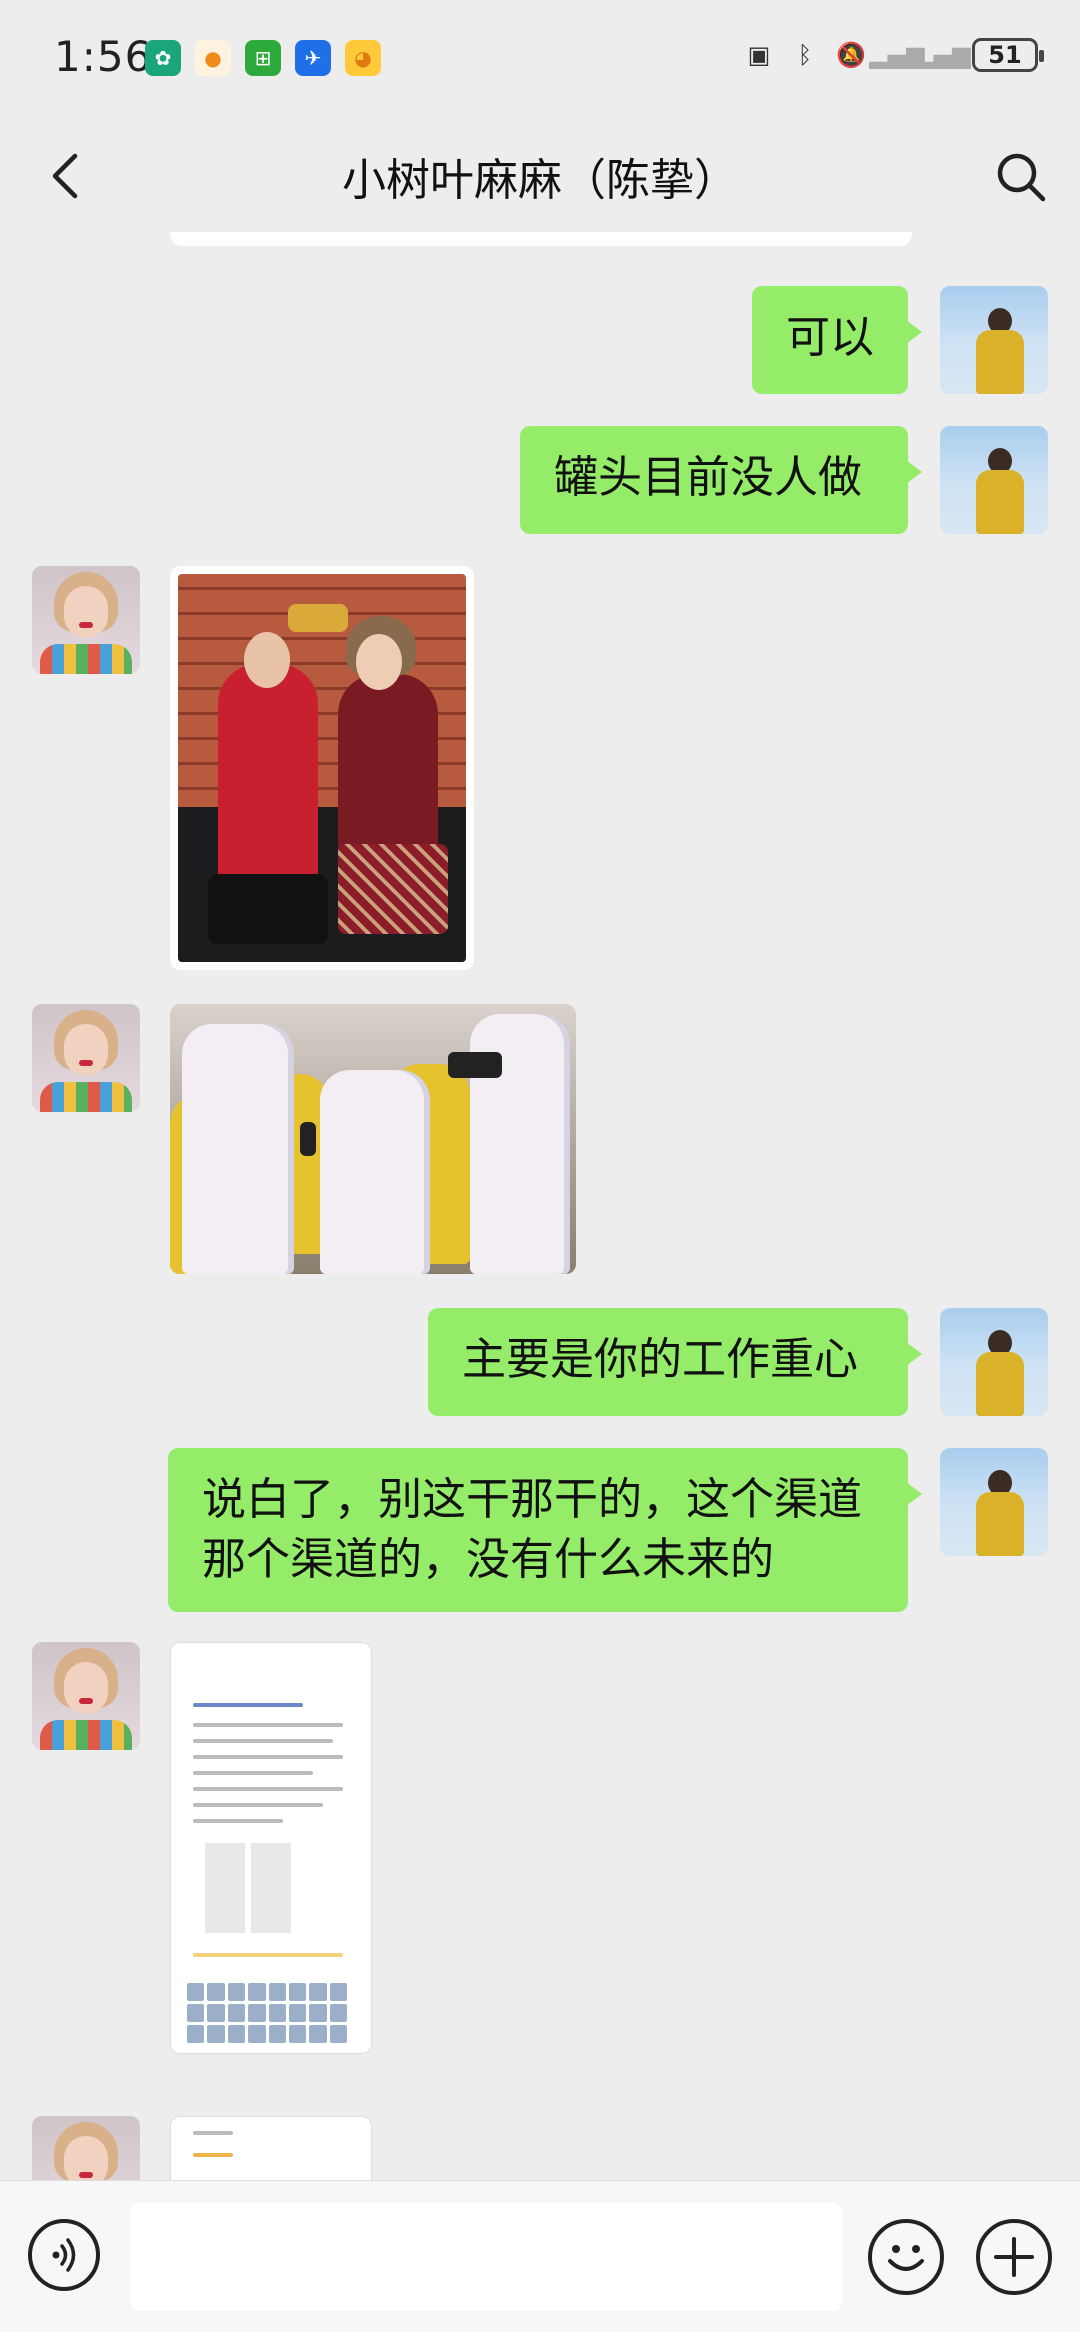 The height and width of the screenshot is (2332, 1080). I want to click on plane-app-icon: ✈, so click(313, 58).